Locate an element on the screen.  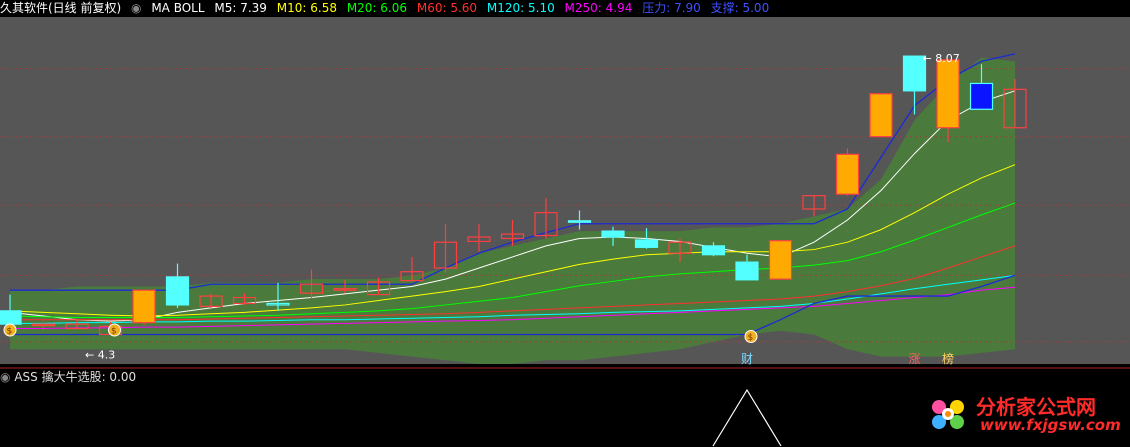
indicator-toggle-icon: ◉ is located at coordinates (136, 8).